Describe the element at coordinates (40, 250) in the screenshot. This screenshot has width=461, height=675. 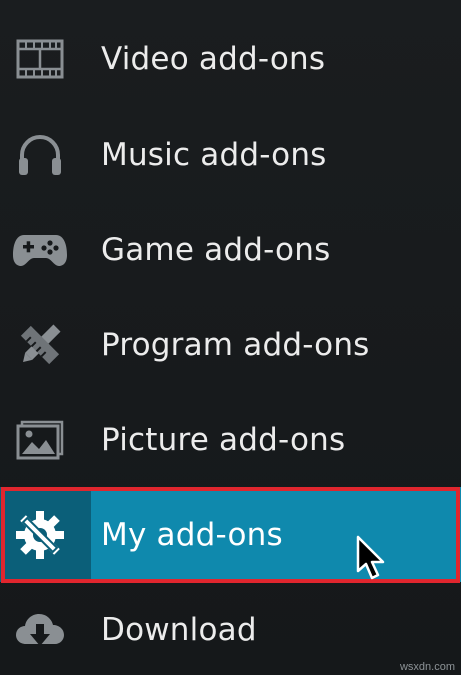
I see `gamepad-icon` at that location.